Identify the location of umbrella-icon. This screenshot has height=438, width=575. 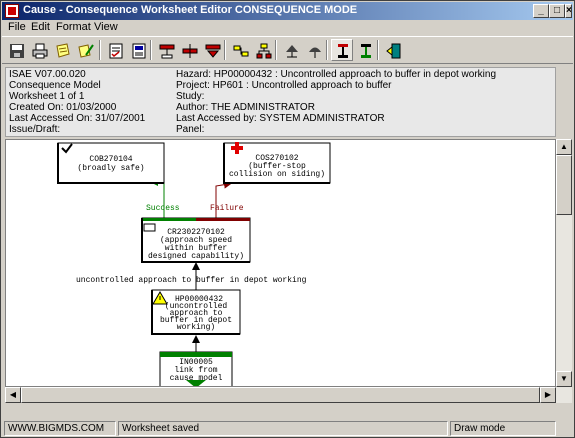
(315, 52).